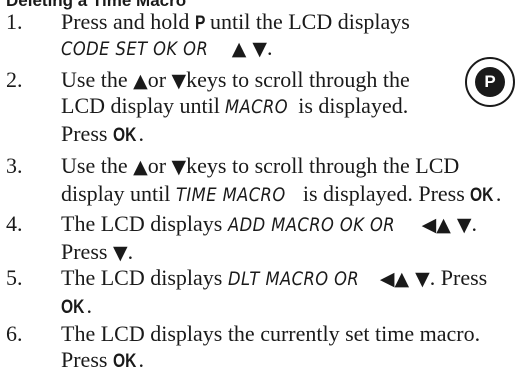  I want to click on step-text: is displayed., so click(350, 105).